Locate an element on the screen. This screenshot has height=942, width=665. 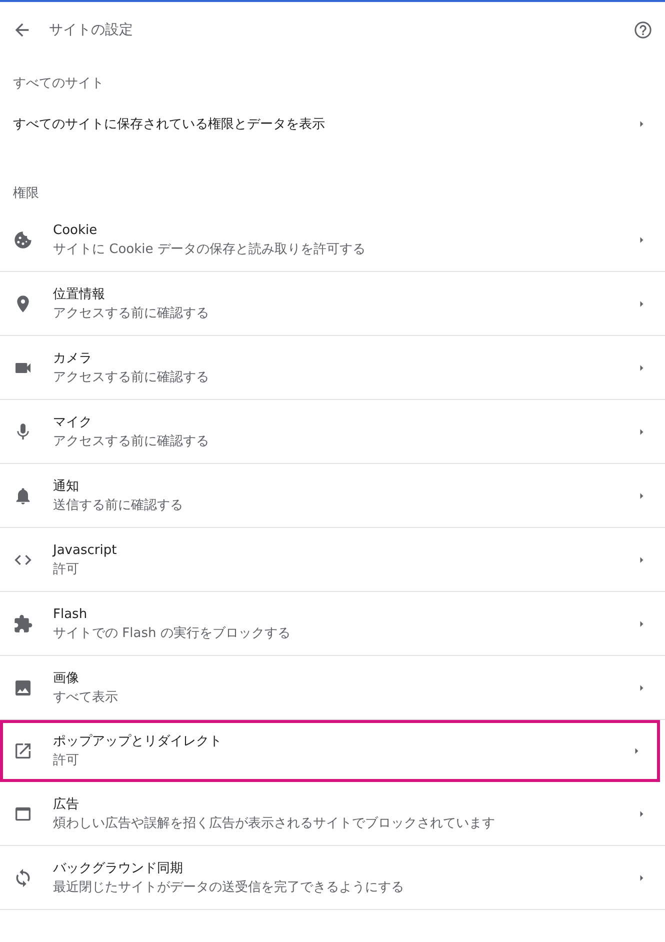
item-description: すべて表示 is located at coordinates (86, 697).